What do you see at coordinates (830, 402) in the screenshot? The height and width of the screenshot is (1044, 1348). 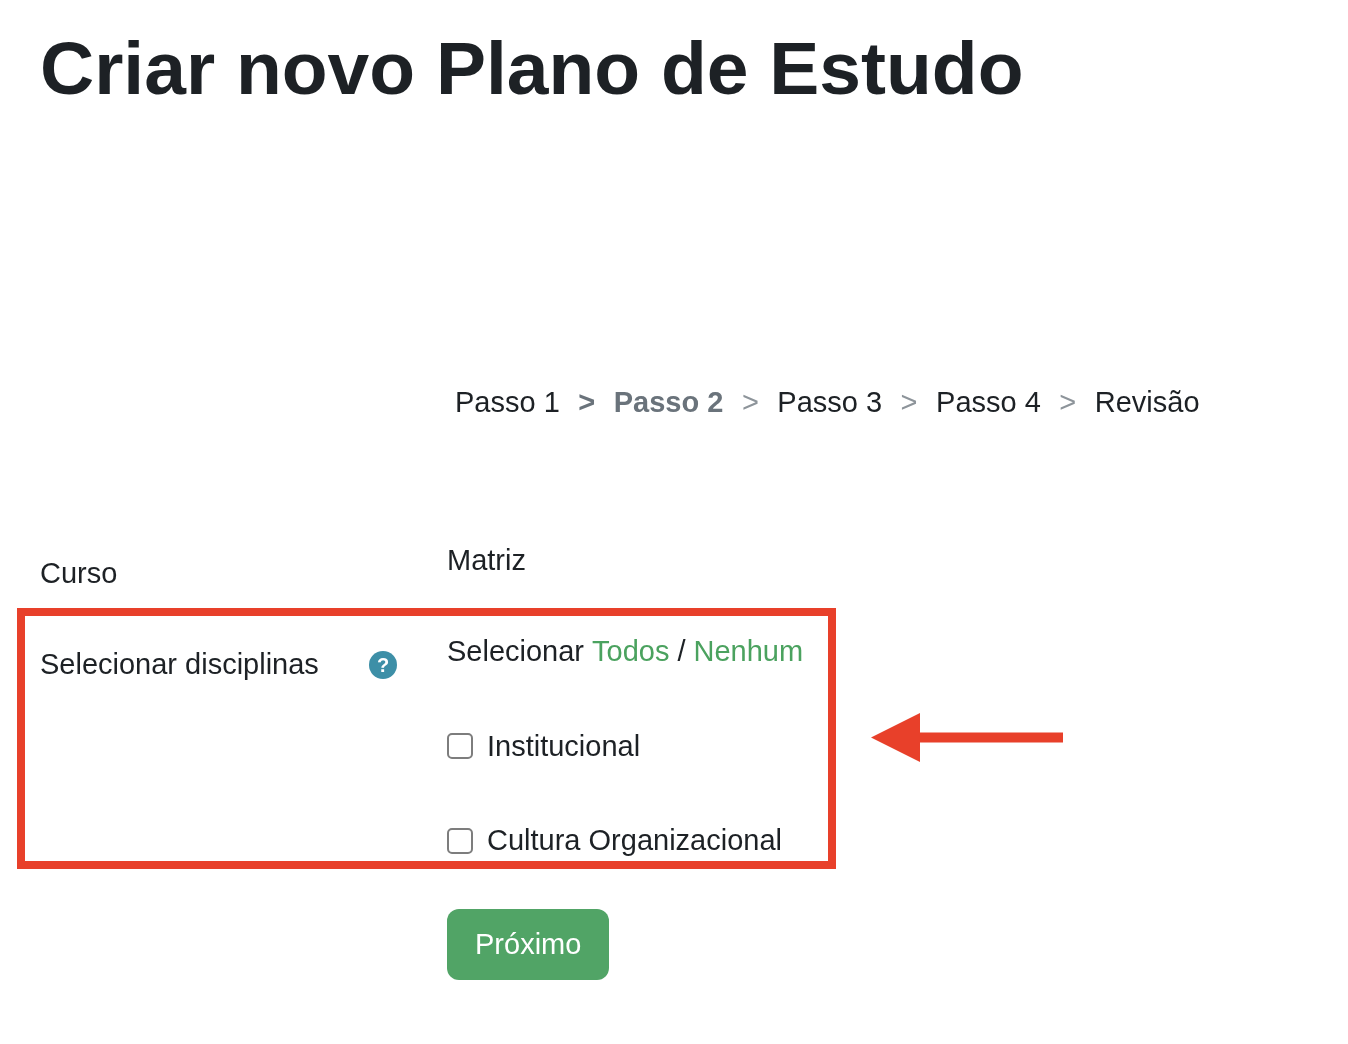 I see `step-label: Passo 3` at bounding box center [830, 402].